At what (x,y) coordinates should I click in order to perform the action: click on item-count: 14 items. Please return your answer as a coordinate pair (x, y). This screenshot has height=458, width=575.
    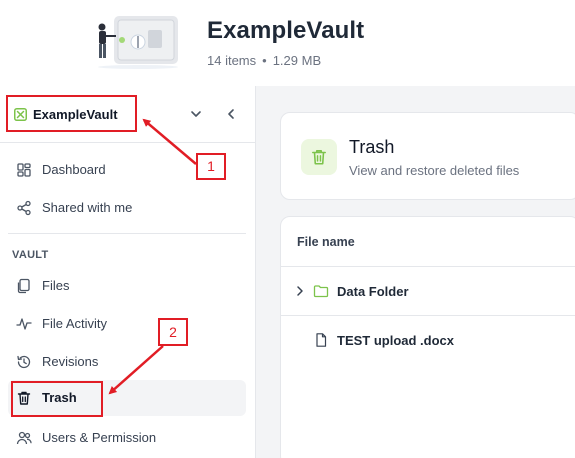
    Looking at the image, I should click on (232, 60).